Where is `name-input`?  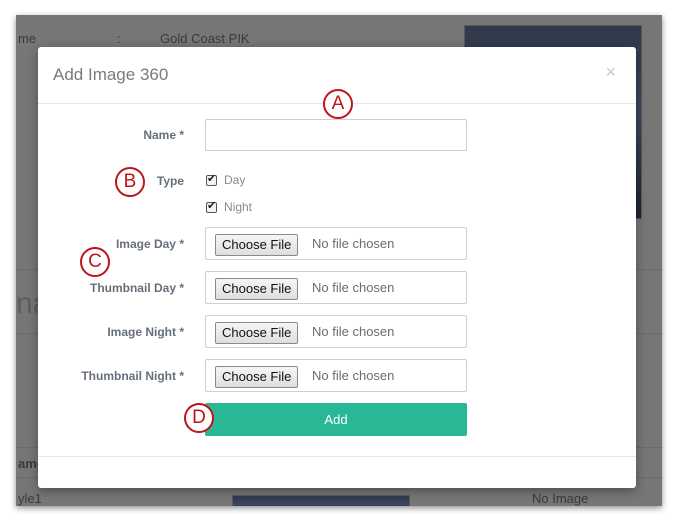
name-input is located at coordinates (336, 135).